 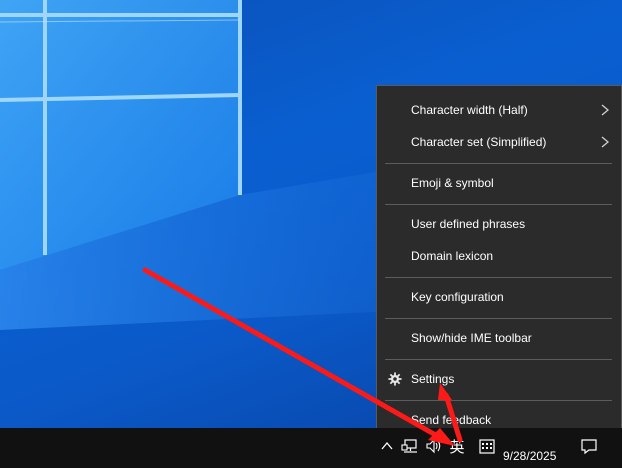 What do you see at coordinates (433, 379) in the screenshot?
I see `menu-item-label: Settings` at bounding box center [433, 379].